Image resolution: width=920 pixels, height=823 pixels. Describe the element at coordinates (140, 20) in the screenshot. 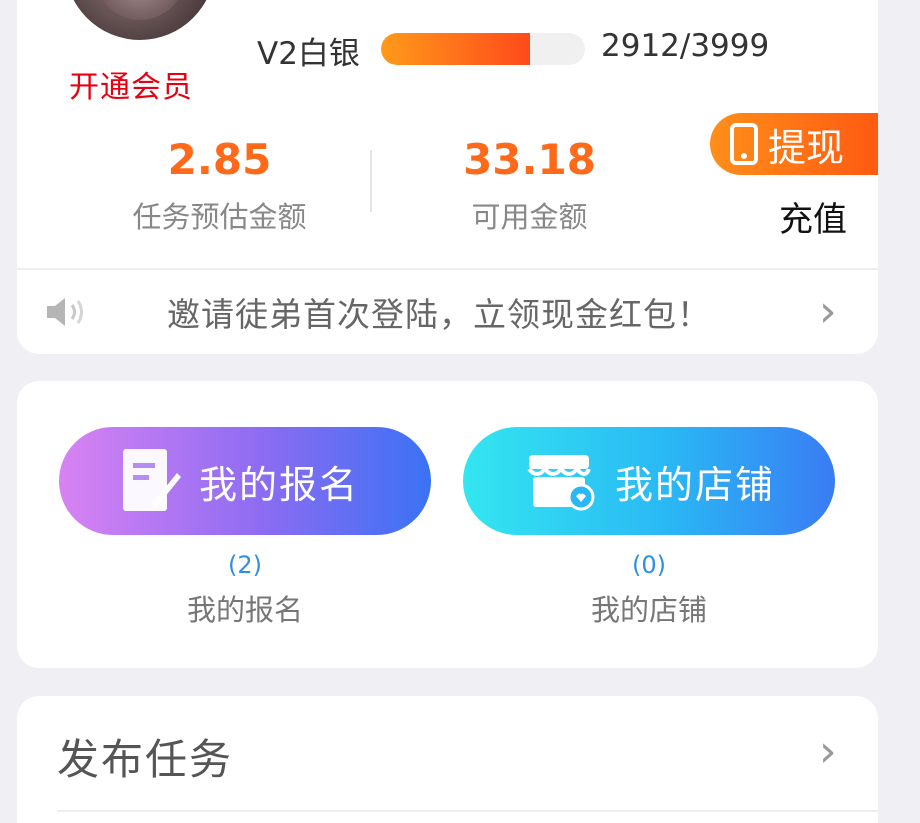

I see `avatar` at that location.